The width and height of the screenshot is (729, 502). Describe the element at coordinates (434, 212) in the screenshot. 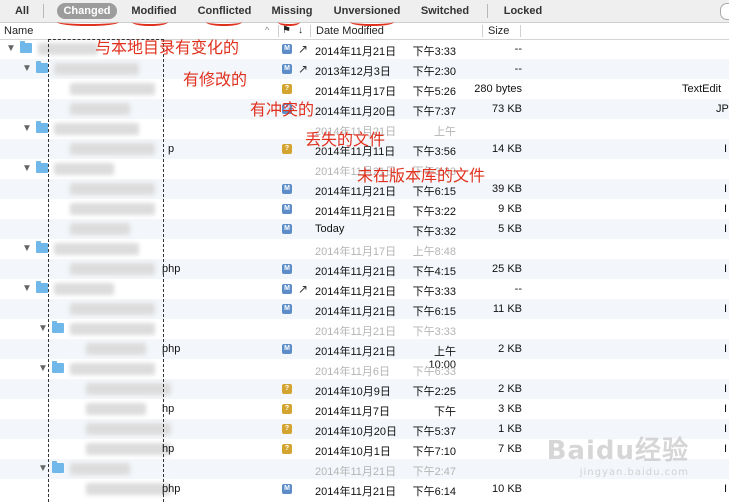

I see `time-cell: 下午3:22` at that location.